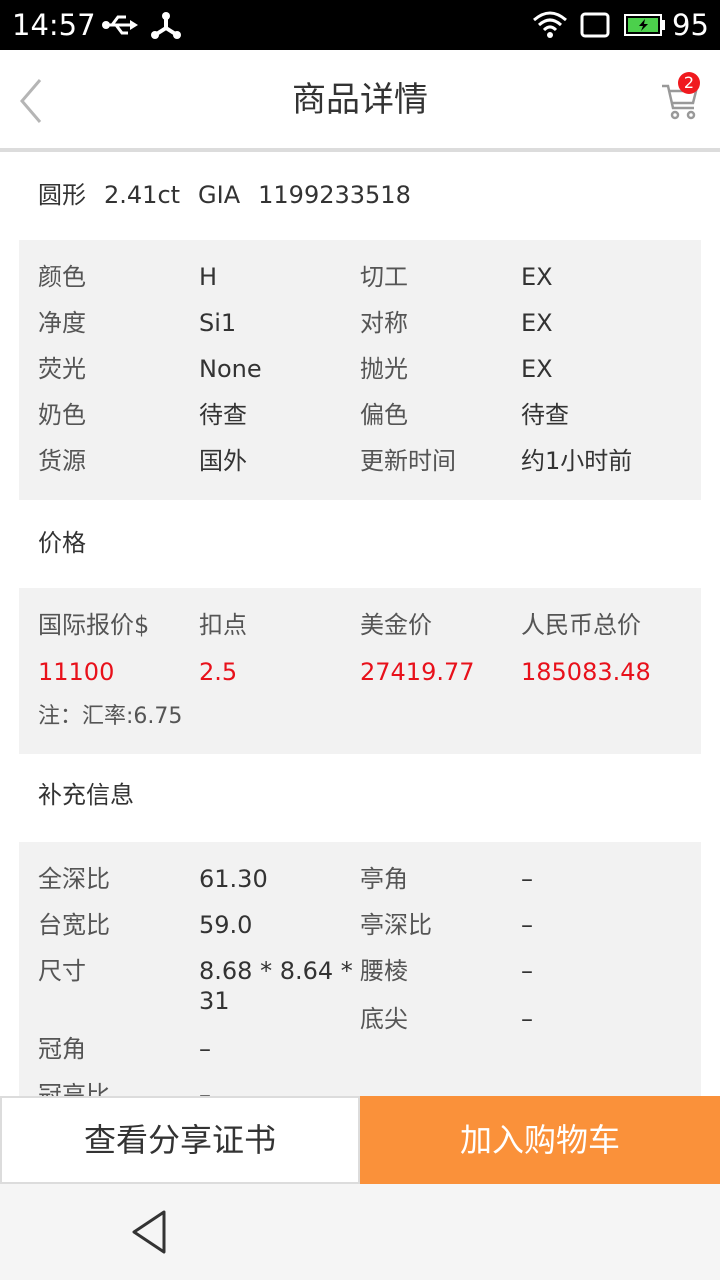 The height and width of the screenshot is (1280, 720). What do you see at coordinates (644, 25) in the screenshot?
I see `battery-icon` at bounding box center [644, 25].